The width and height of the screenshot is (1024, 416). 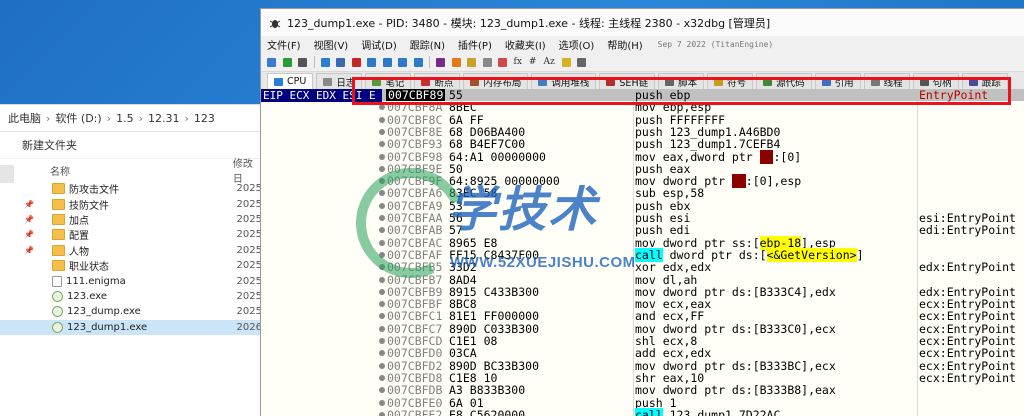 I want to click on build-info: Sep 7 2022 (TitanEngine), so click(x=715, y=44).